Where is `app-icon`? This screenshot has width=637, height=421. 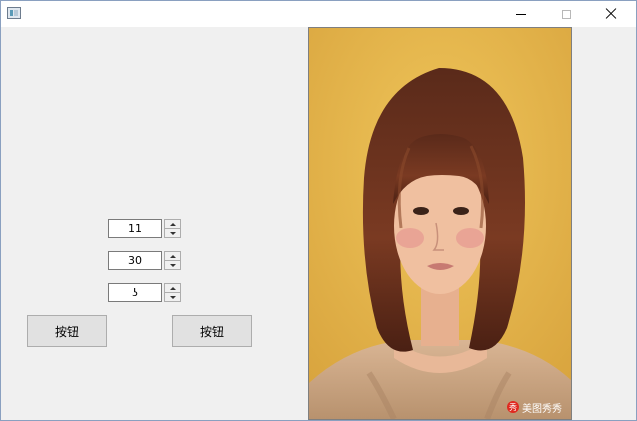
app-icon is located at coordinates (14, 13).